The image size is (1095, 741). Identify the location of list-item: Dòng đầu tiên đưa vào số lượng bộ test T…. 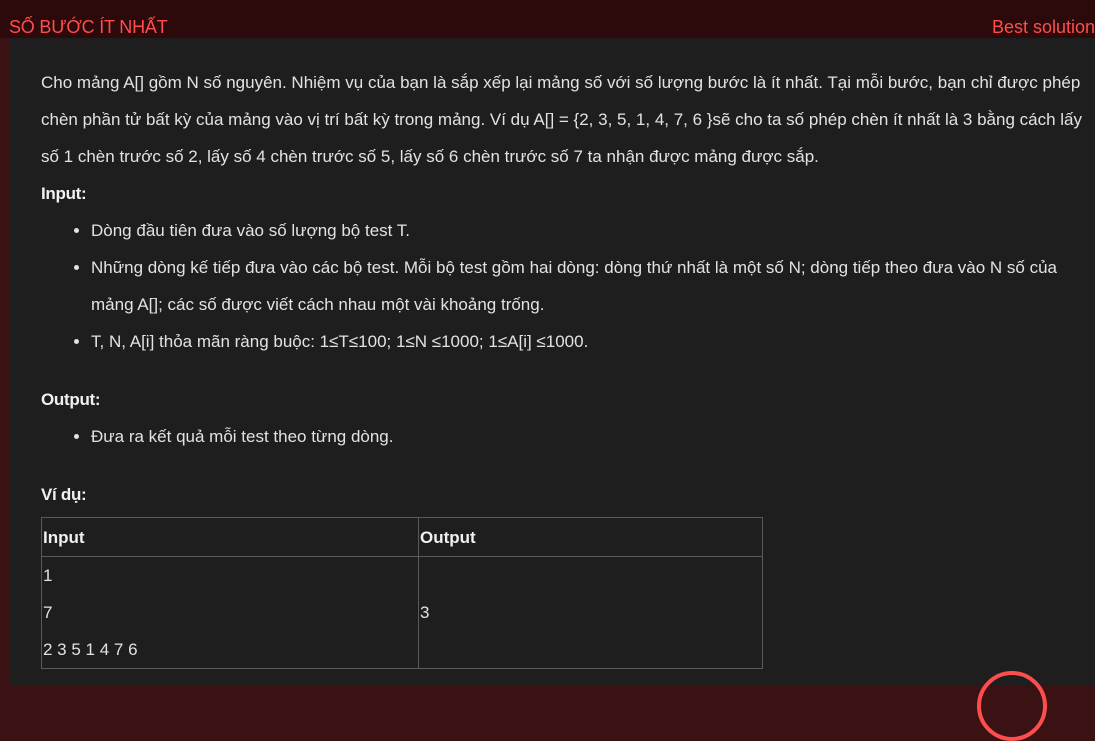
(591, 230).